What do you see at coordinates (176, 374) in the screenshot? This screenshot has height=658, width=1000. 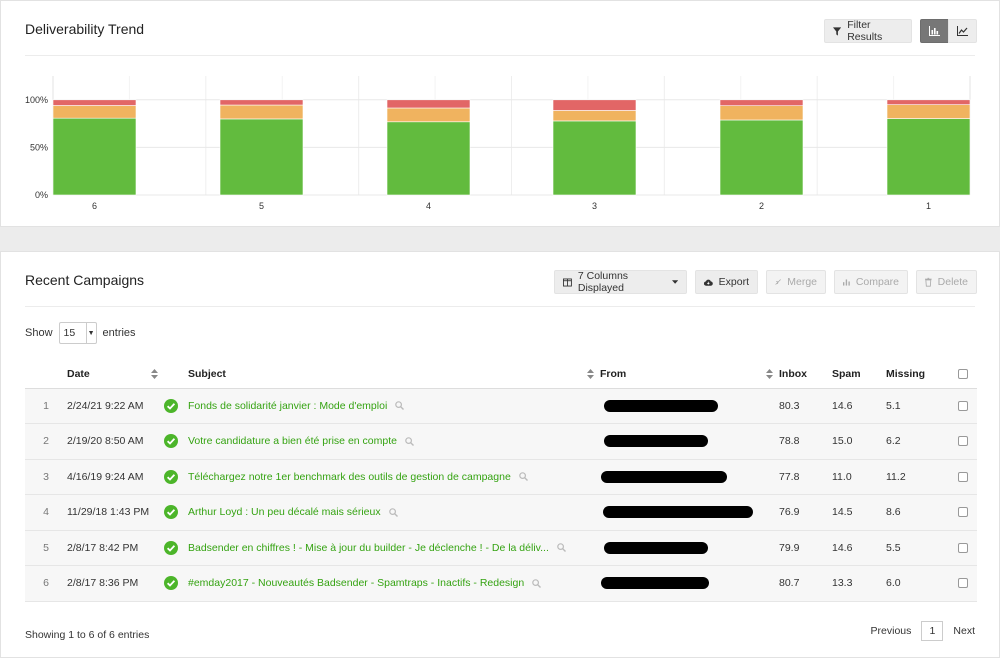 I see `col-status-header` at bounding box center [176, 374].